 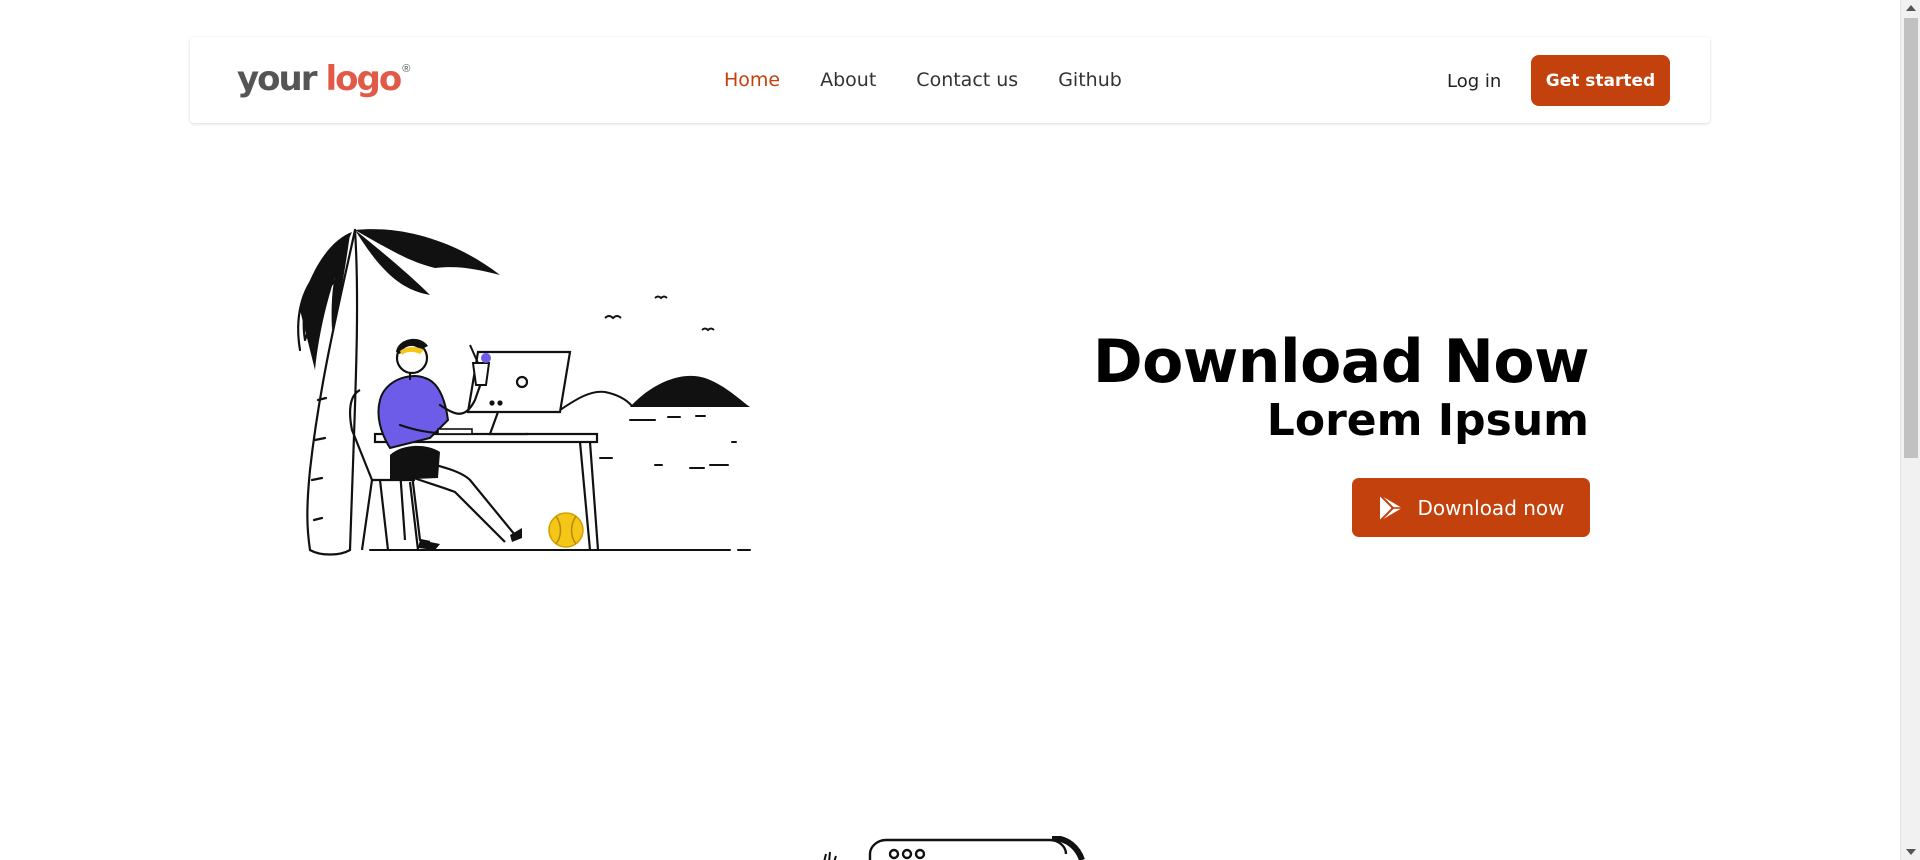 I want to click on yellow-ball, so click(x=566, y=530).